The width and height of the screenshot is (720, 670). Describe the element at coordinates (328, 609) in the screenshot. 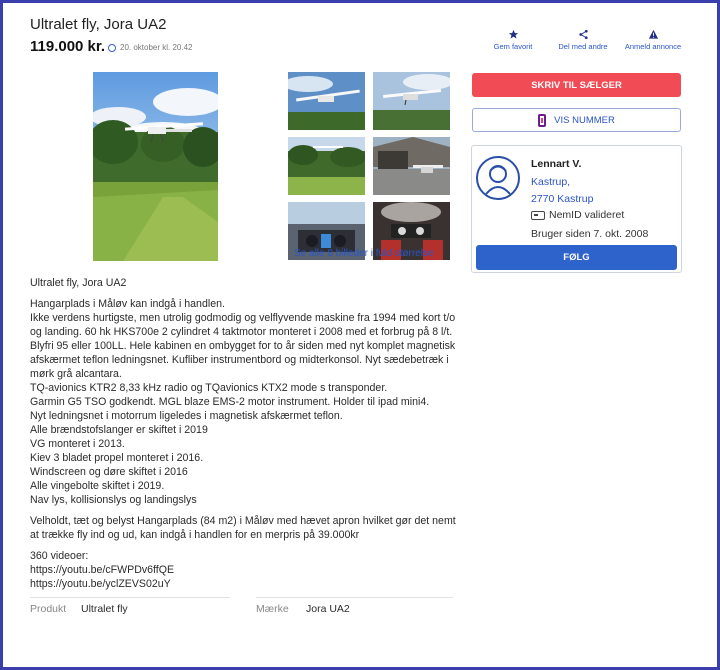

I see `spec-value-brand: Jora UA2` at that location.